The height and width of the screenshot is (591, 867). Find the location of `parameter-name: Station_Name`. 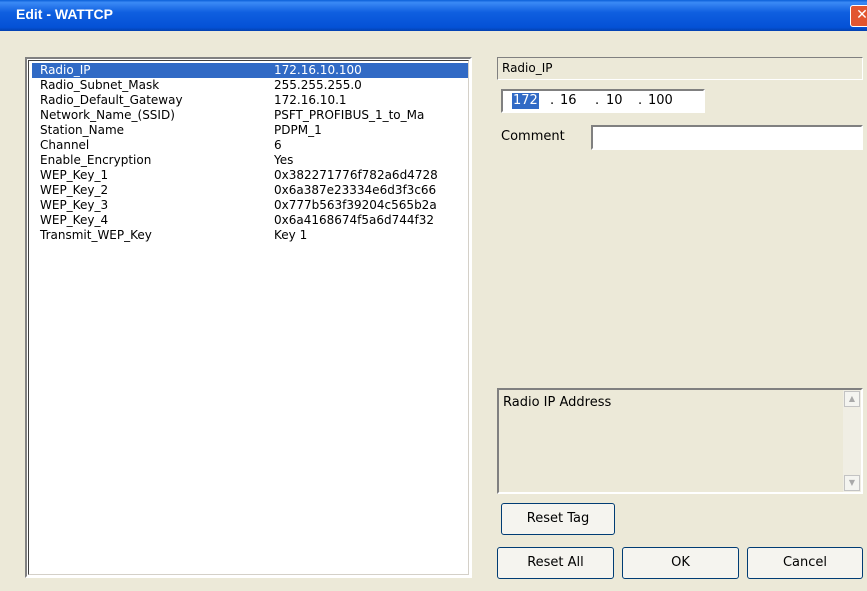

parameter-name: Station_Name is located at coordinates (82, 130).